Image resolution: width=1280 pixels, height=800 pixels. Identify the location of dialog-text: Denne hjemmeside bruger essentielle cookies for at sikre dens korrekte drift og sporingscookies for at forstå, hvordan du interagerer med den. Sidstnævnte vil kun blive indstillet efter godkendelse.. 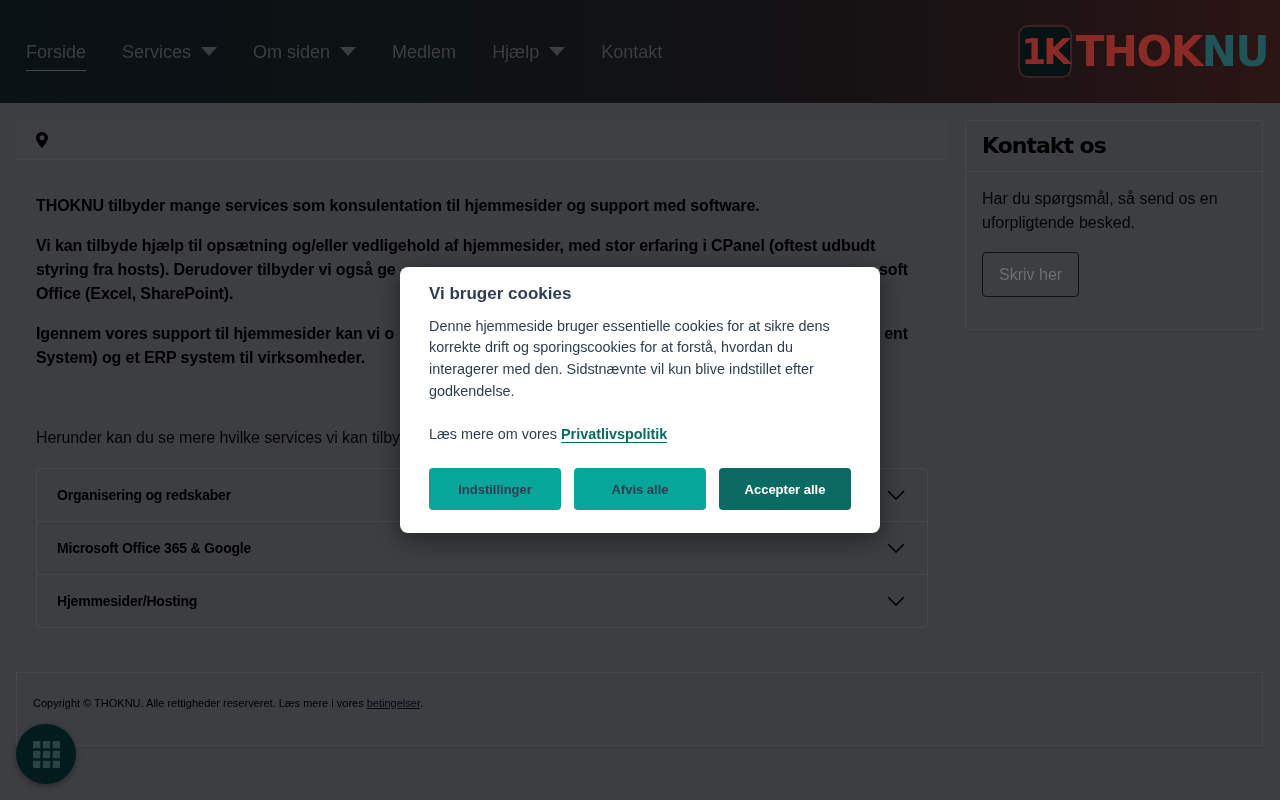
(630, 358).